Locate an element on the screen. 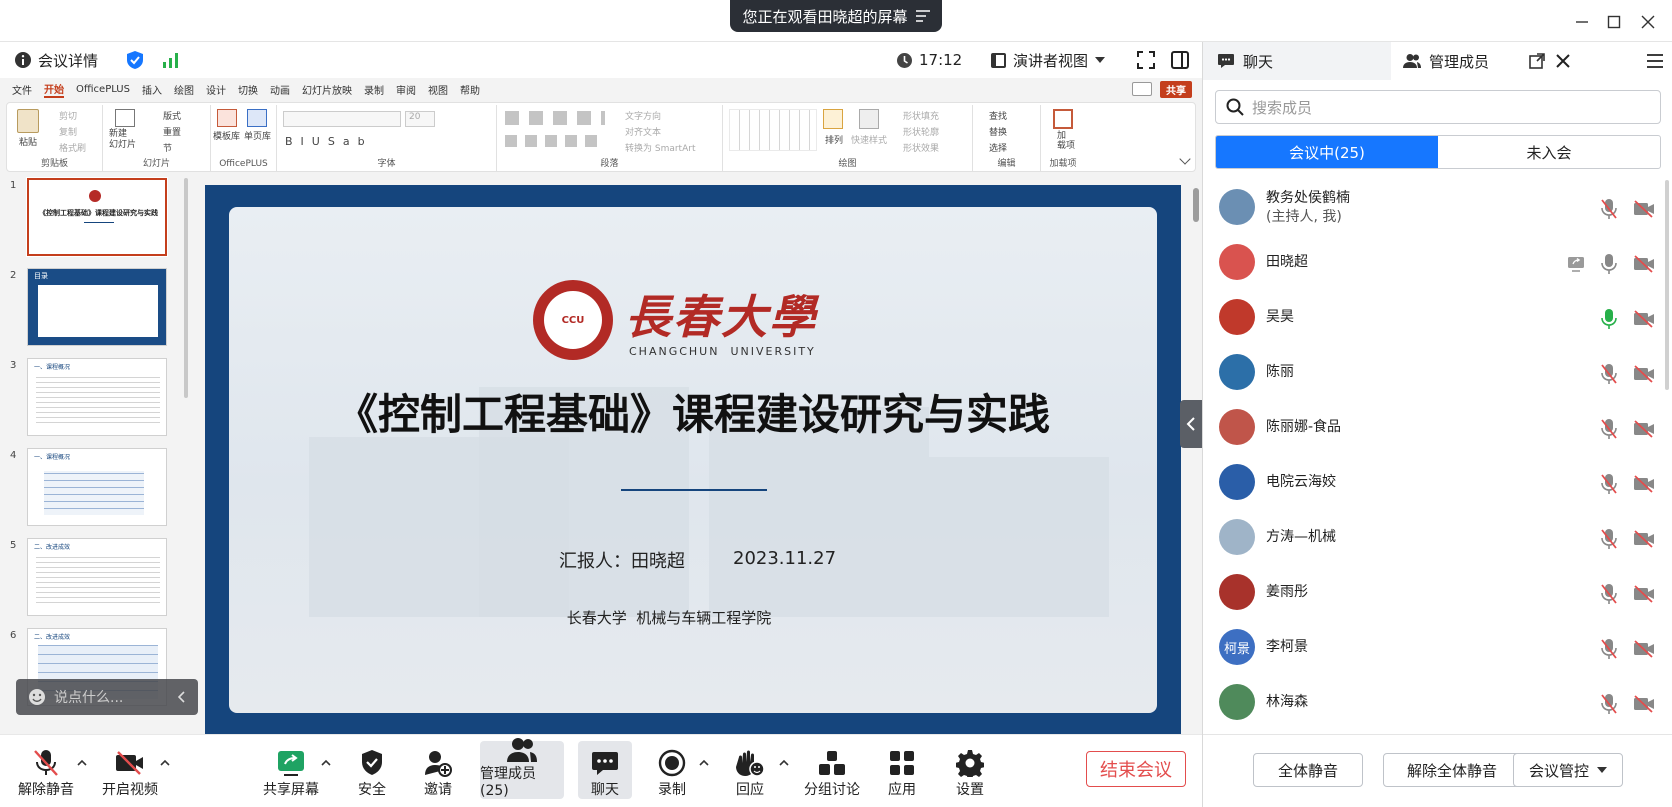 Image resolution: width=1672 pixels, height=807 pixels. toggle-sidebar-icon is located at coordinates (1180, 60).